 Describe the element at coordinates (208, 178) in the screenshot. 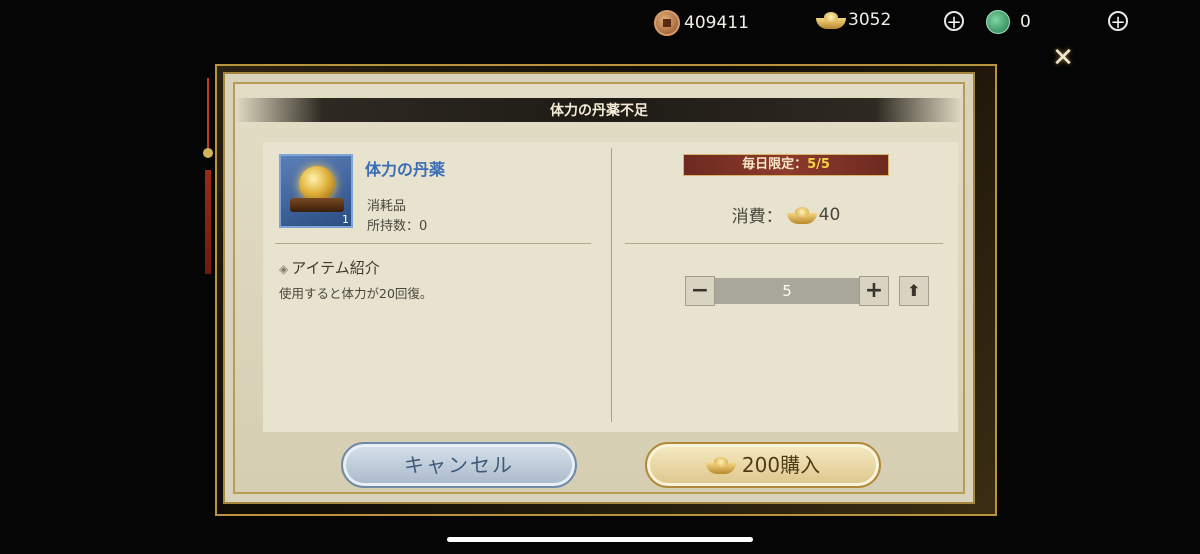

I see `tassel-decoration` at that location.